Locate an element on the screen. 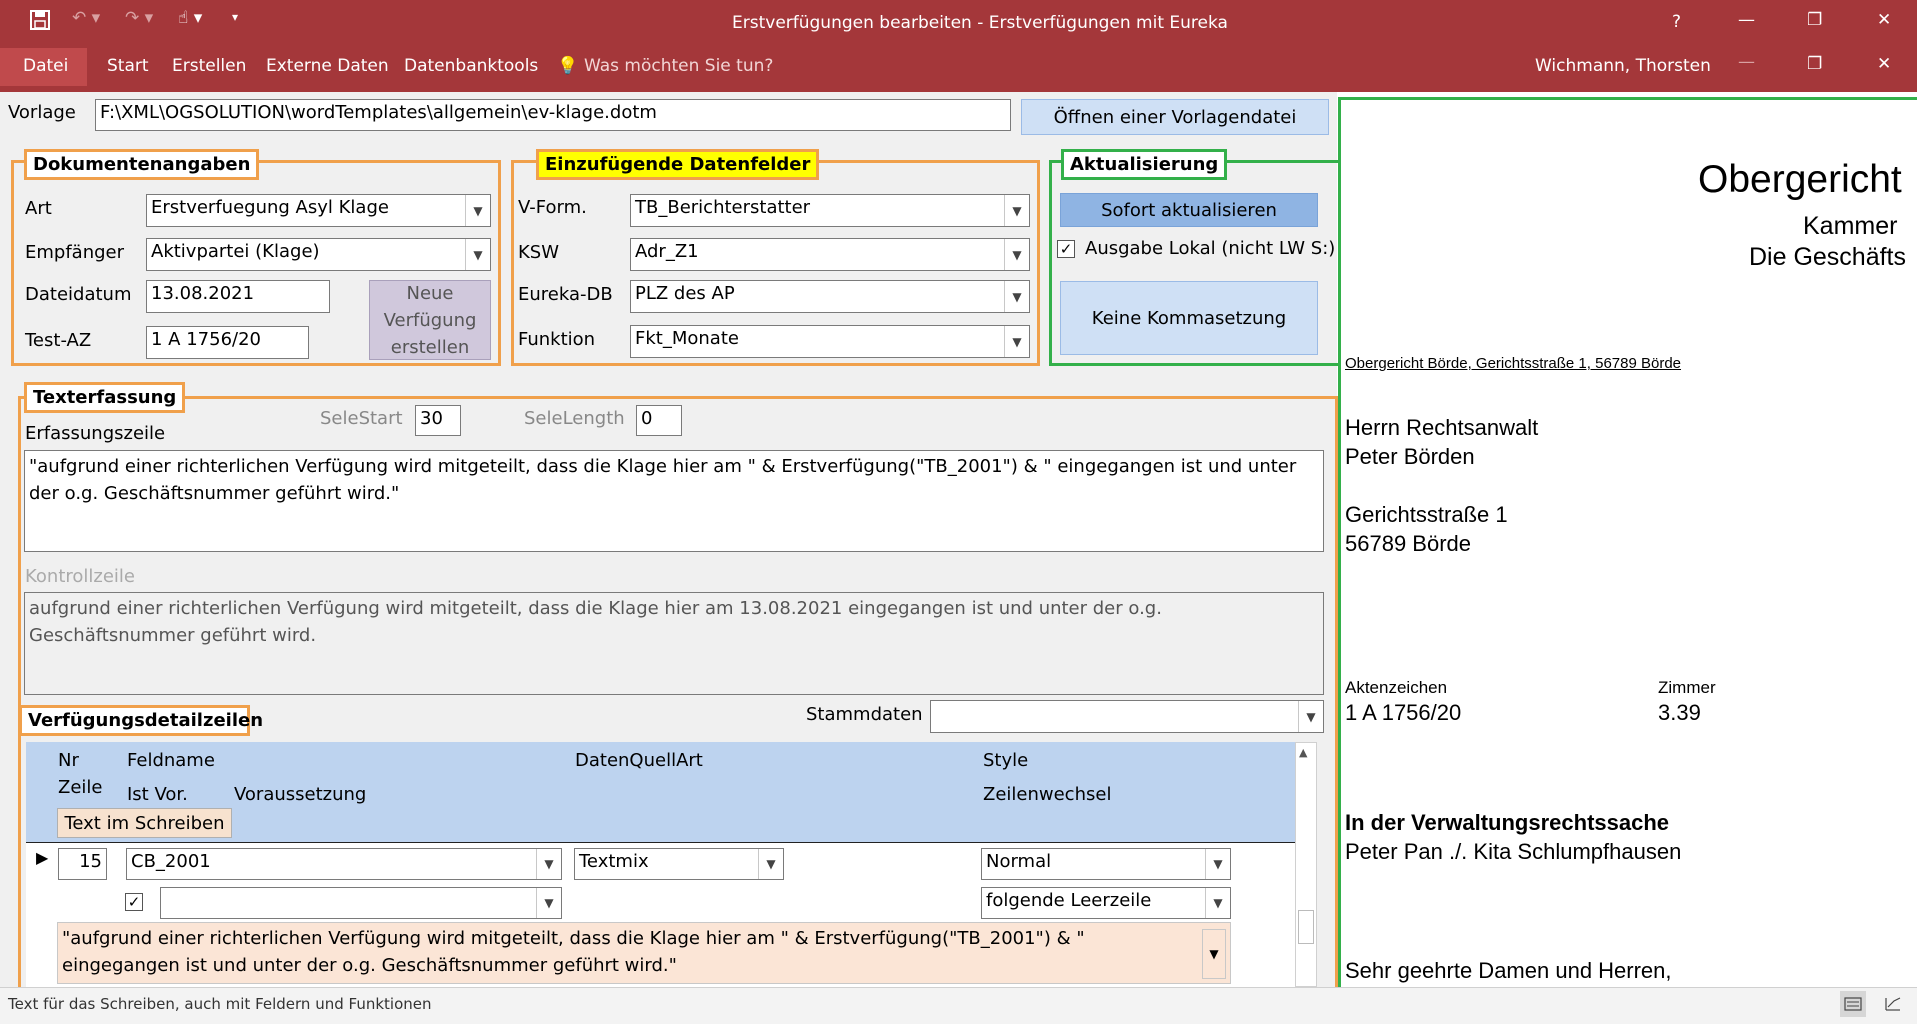 The width and height of the screenshot is (1917, 1024). sofort-aktualisieren-button: Sofort aktualisieren is located at coordinates (1189, 210).